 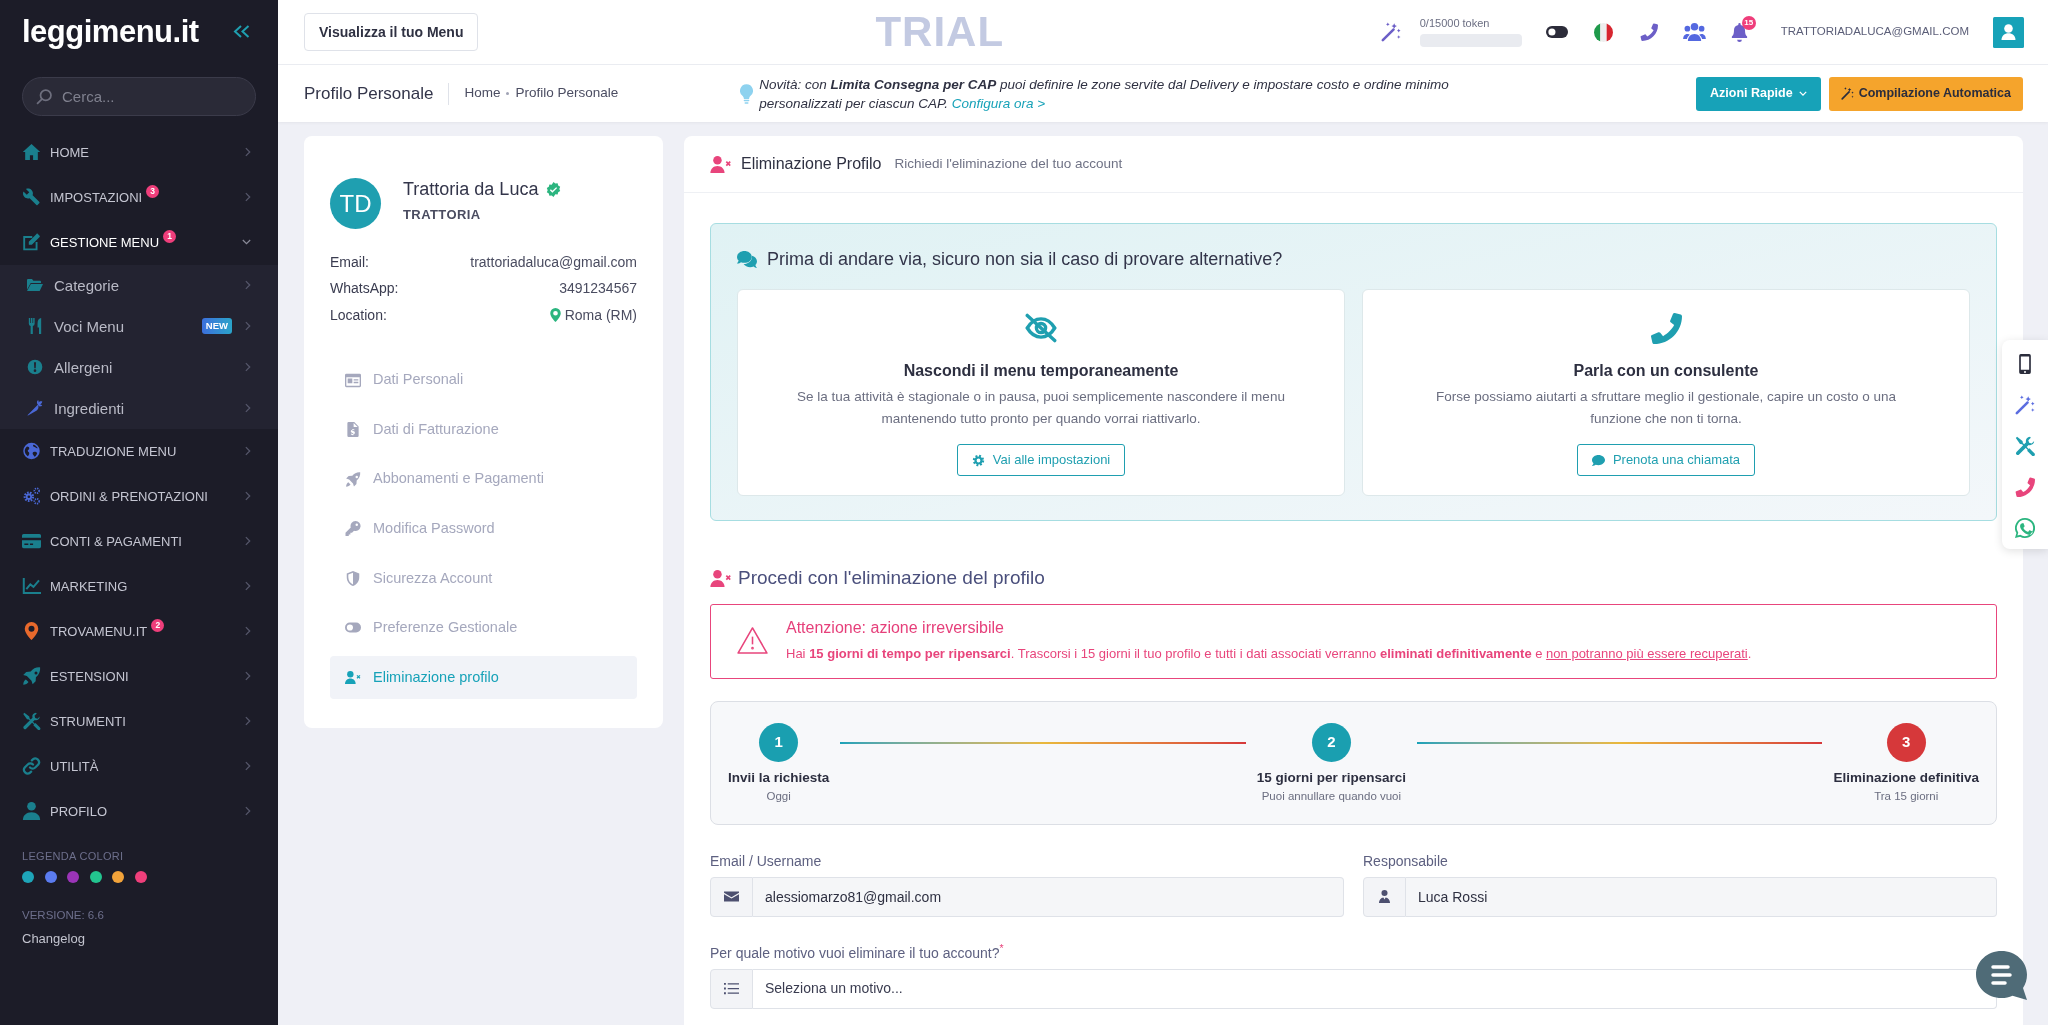 I want to click on view-menu-button: Visualizza il tuo Menu, so click(x=391, y=32).